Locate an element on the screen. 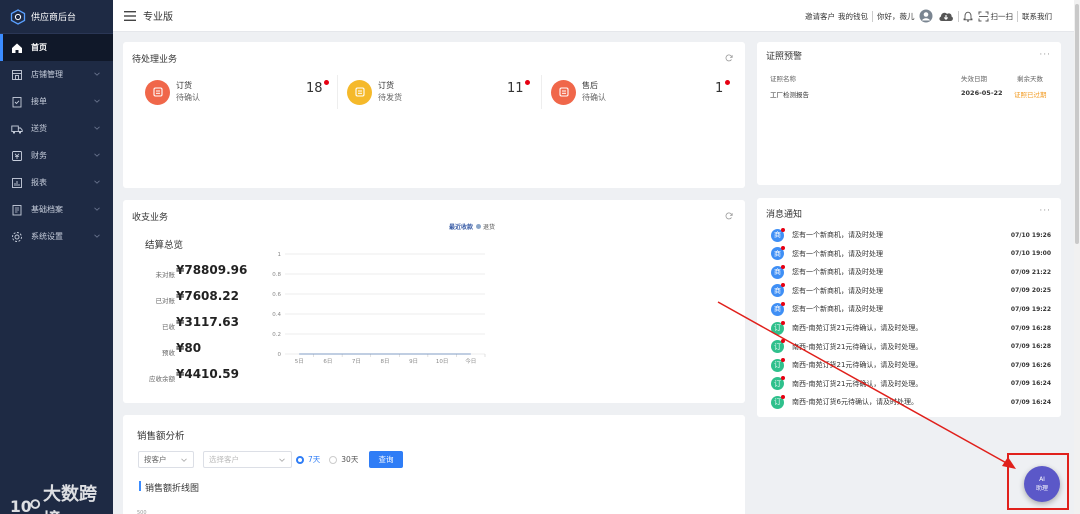 The image size is (1080, 514). report-icon is located at coordinates (17, 182).